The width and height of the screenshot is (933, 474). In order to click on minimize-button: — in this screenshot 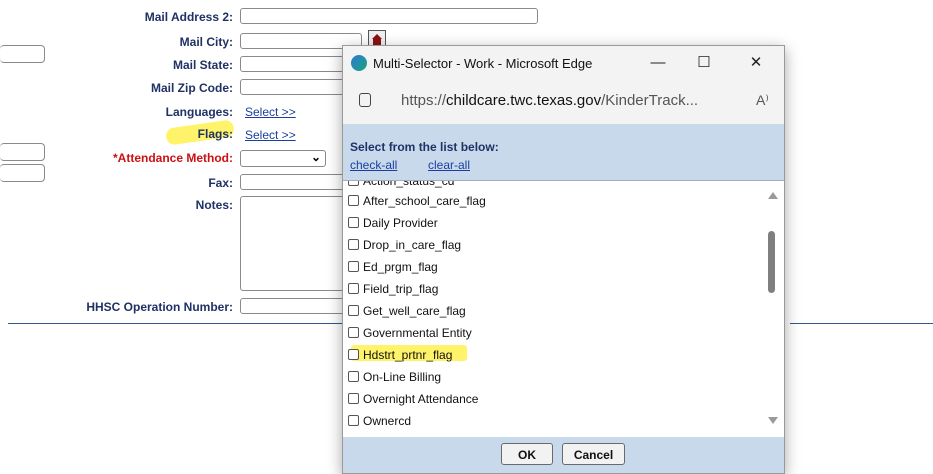, I will do `click(658, 63)`.